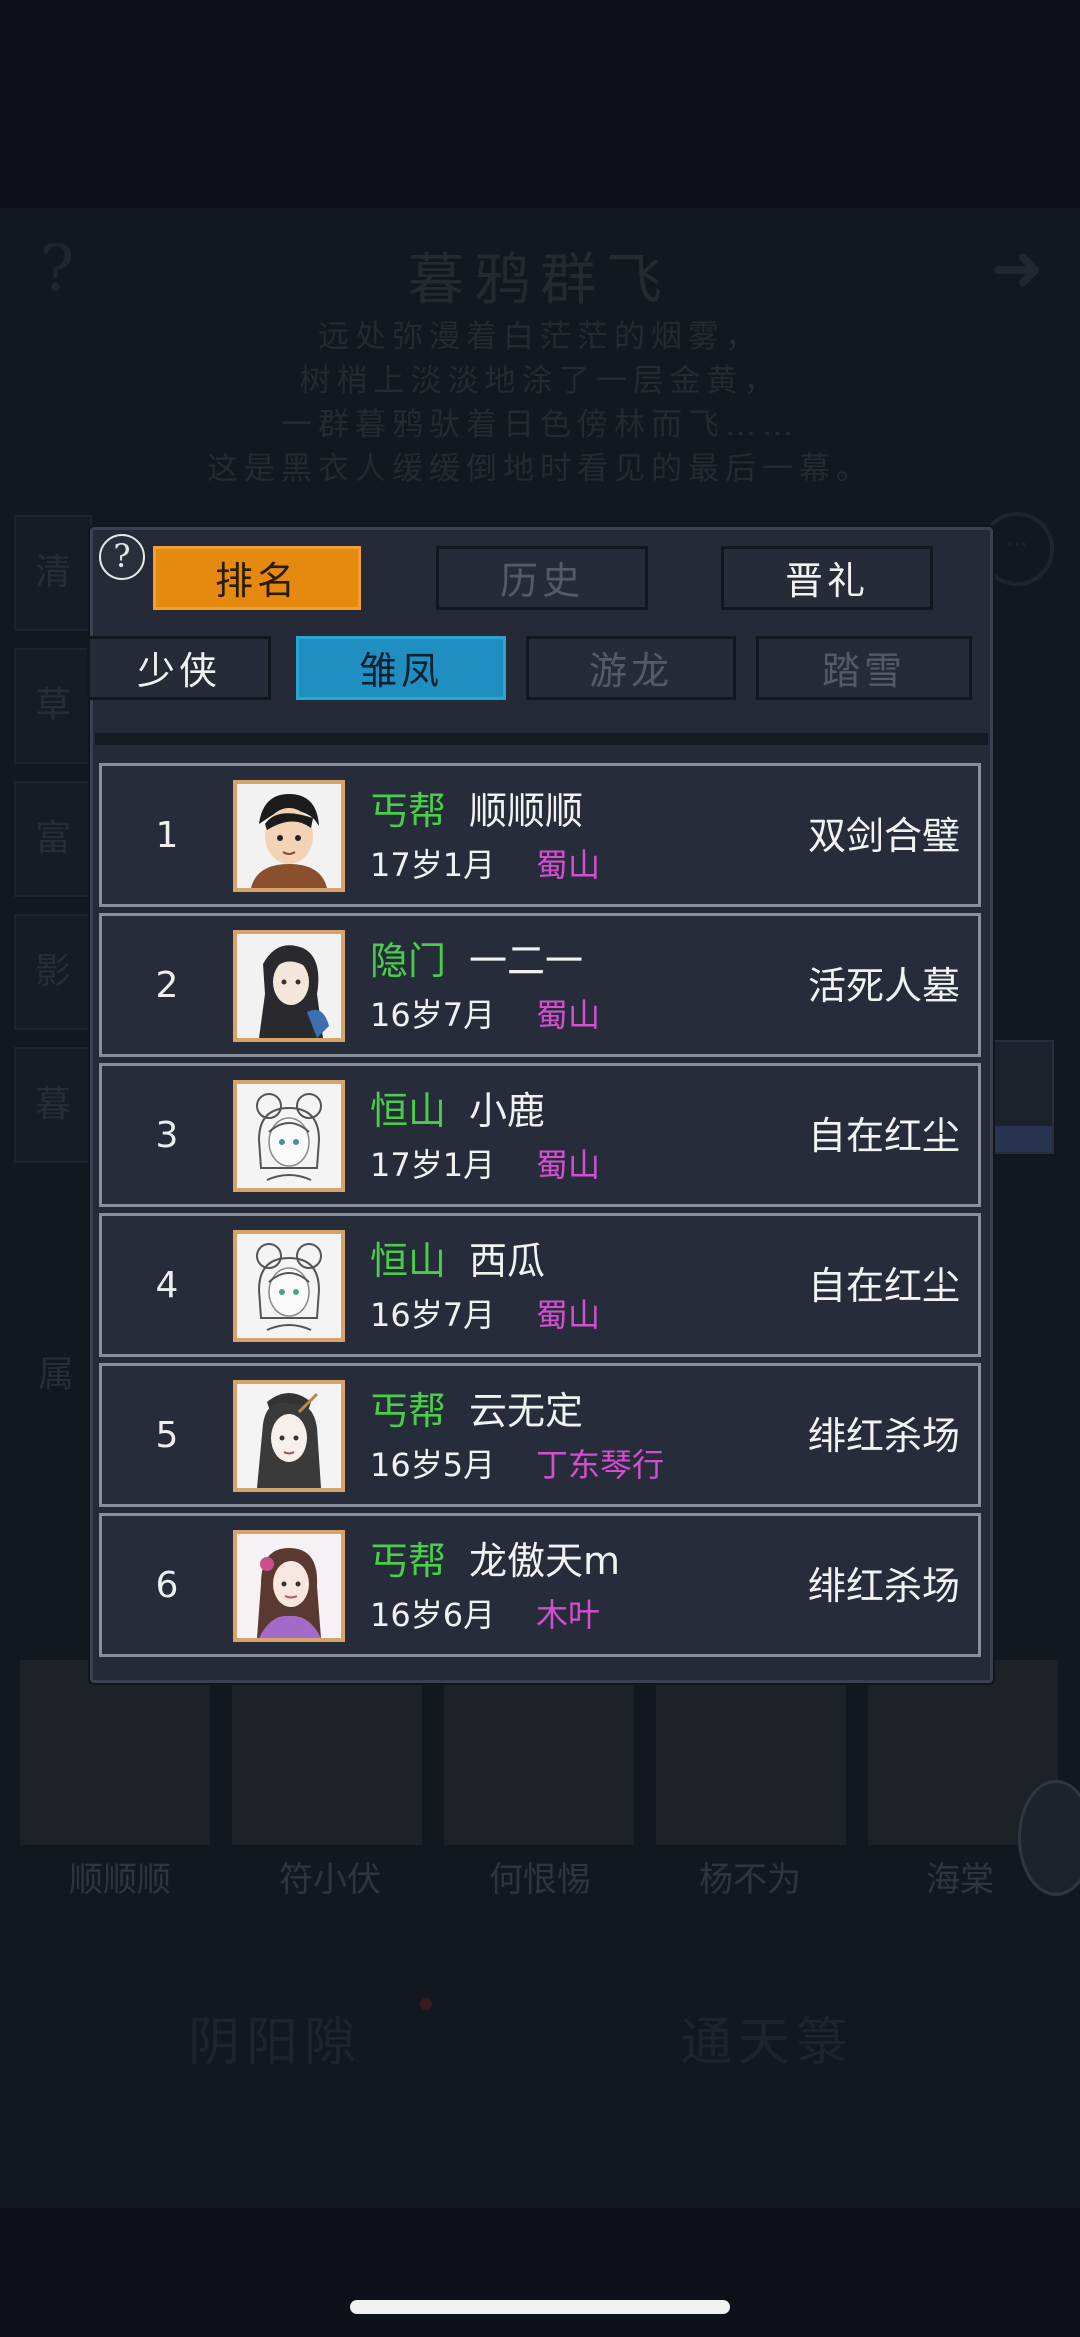 The image size is (1080, 2337). I want to click on ranking-row: 2 隐门 一二一 16岁7月 蜀山 活死人墓, so click(540, 985).